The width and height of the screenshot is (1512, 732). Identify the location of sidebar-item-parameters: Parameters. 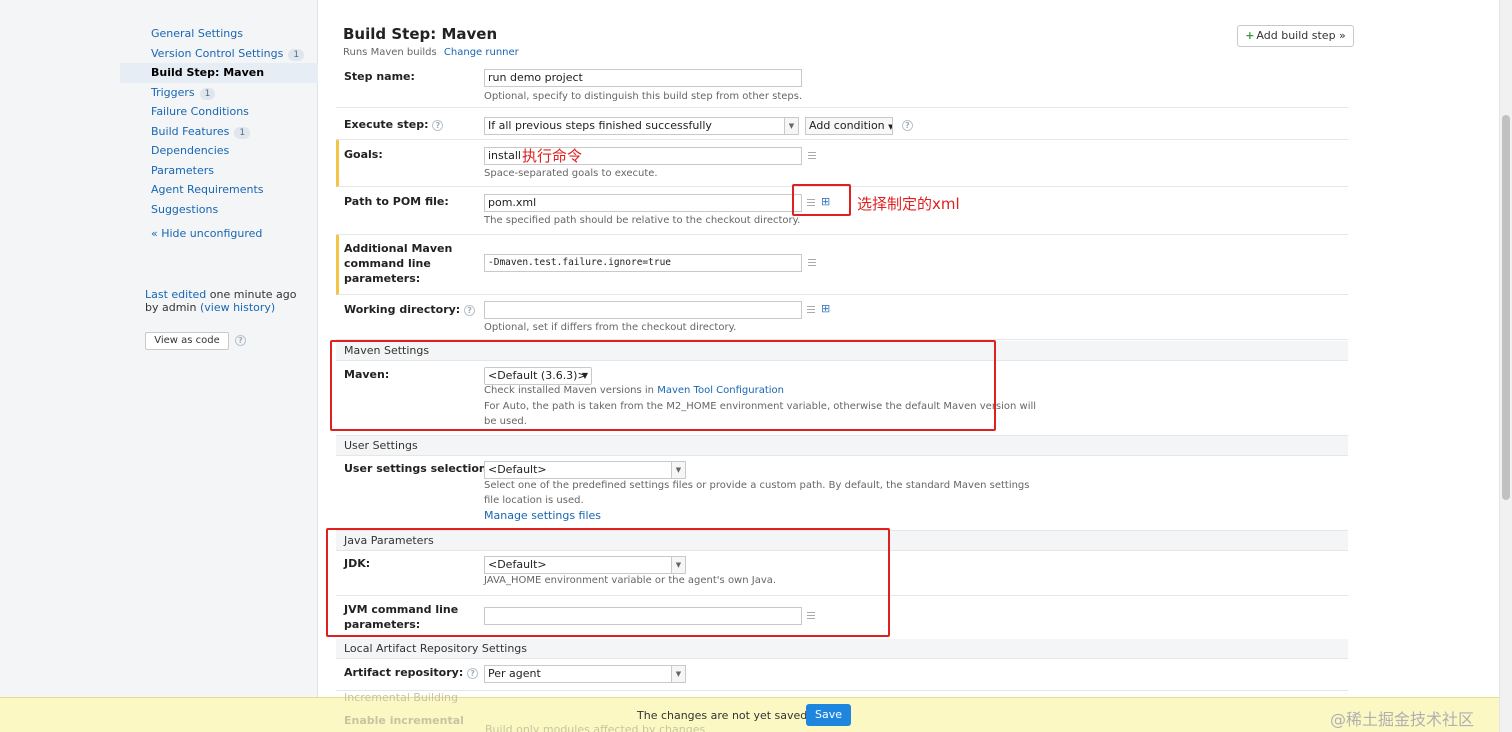
(219, 171).